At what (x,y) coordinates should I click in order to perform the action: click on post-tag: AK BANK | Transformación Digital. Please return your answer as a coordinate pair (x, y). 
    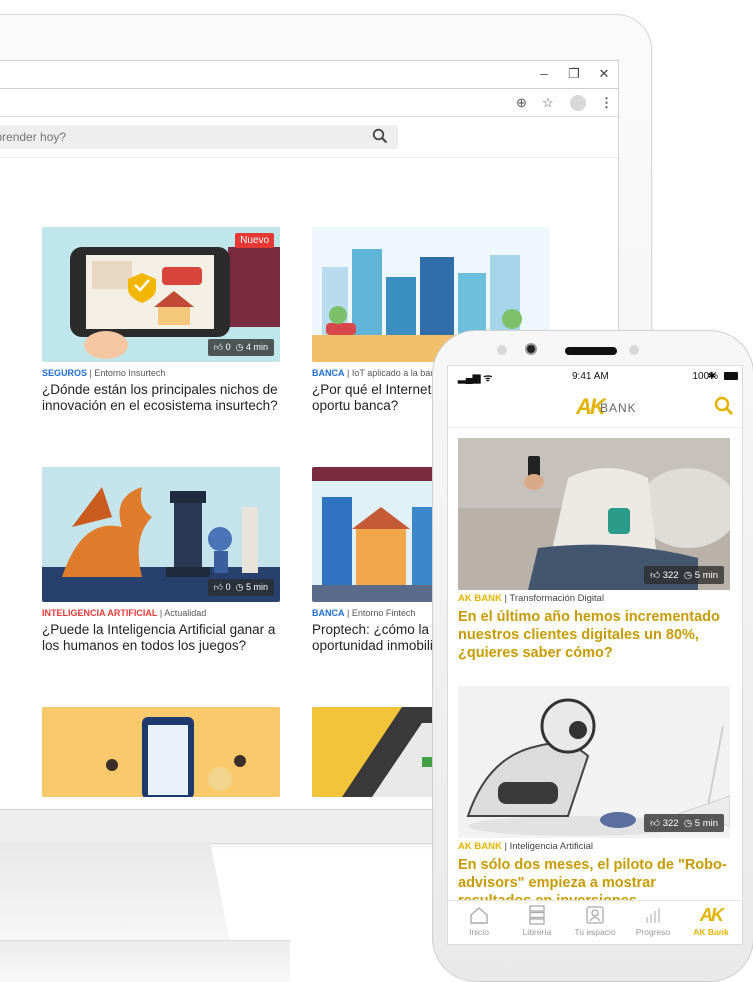
    Looking at the image, I should click on (531, 598).